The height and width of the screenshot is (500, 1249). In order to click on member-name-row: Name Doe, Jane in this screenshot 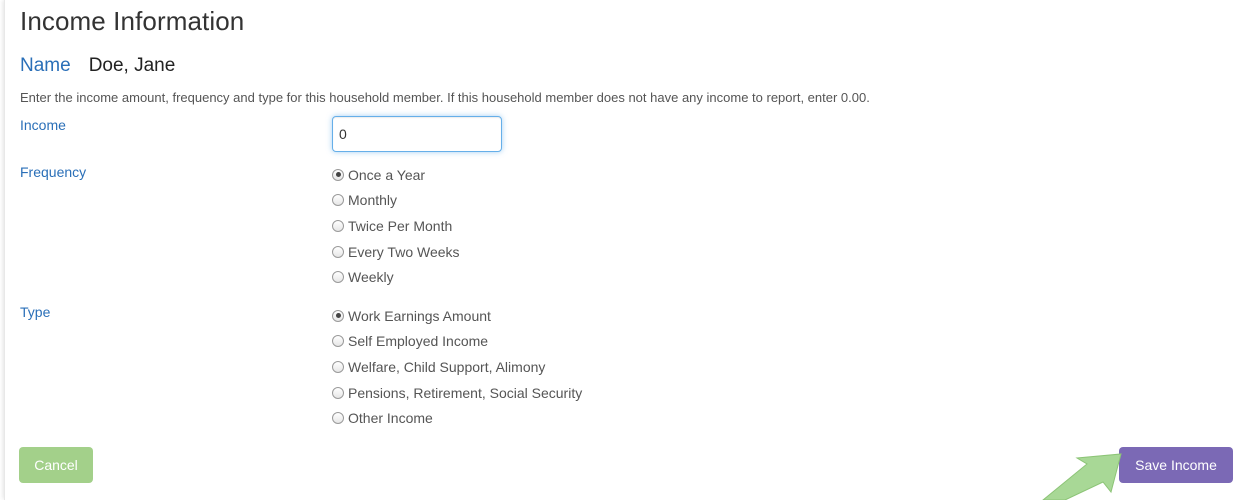, I will do `click(97, 66)`.